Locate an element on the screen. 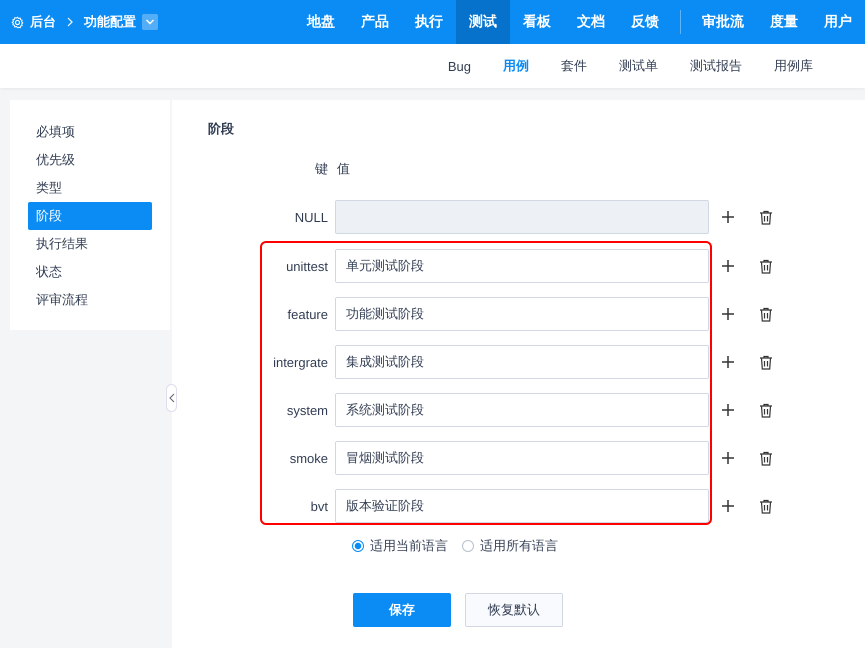  subnav-tab: 用例库 is located at coordinates (793, 66).